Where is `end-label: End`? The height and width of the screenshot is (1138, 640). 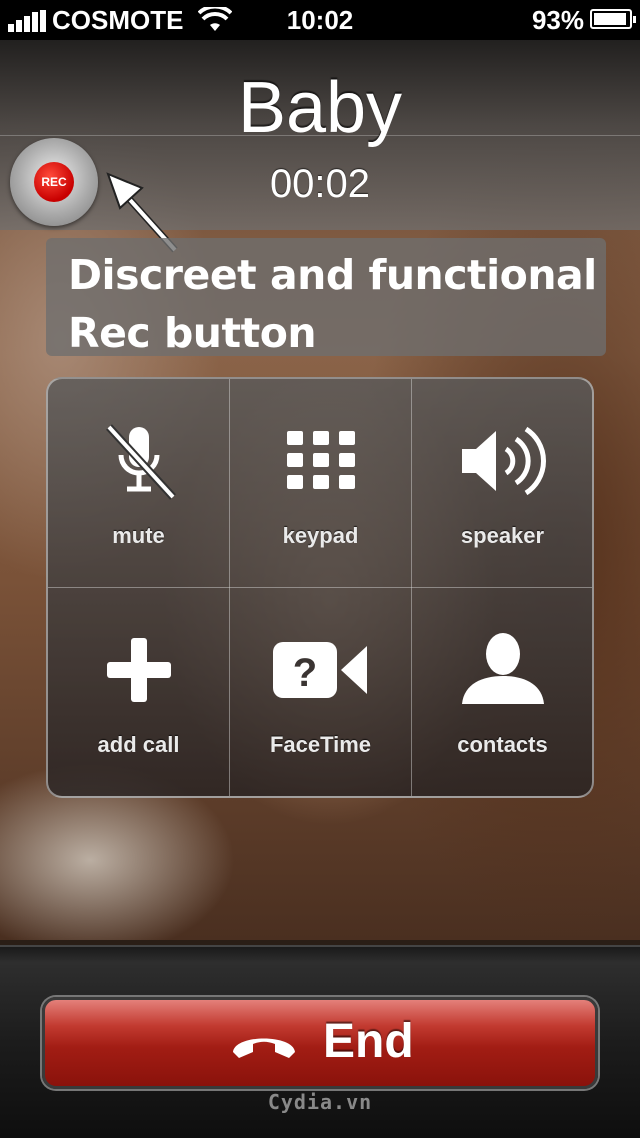
end-label: End is located at coordinates (368, 1041).